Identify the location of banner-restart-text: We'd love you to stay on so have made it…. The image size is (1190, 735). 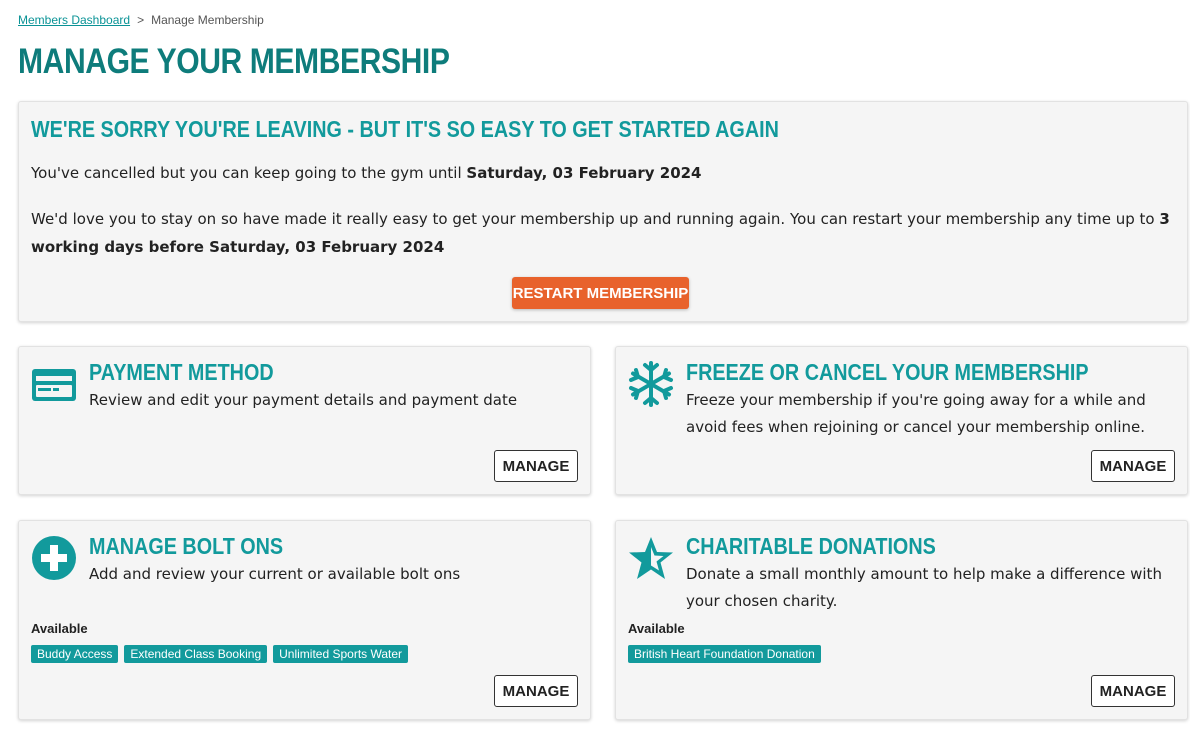
(601, 233).